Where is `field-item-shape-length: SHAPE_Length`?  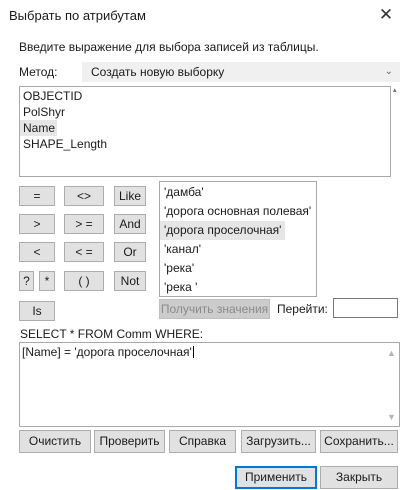 field-item-shape-length: SHAPE_Length is located at coordinates (205, 144).